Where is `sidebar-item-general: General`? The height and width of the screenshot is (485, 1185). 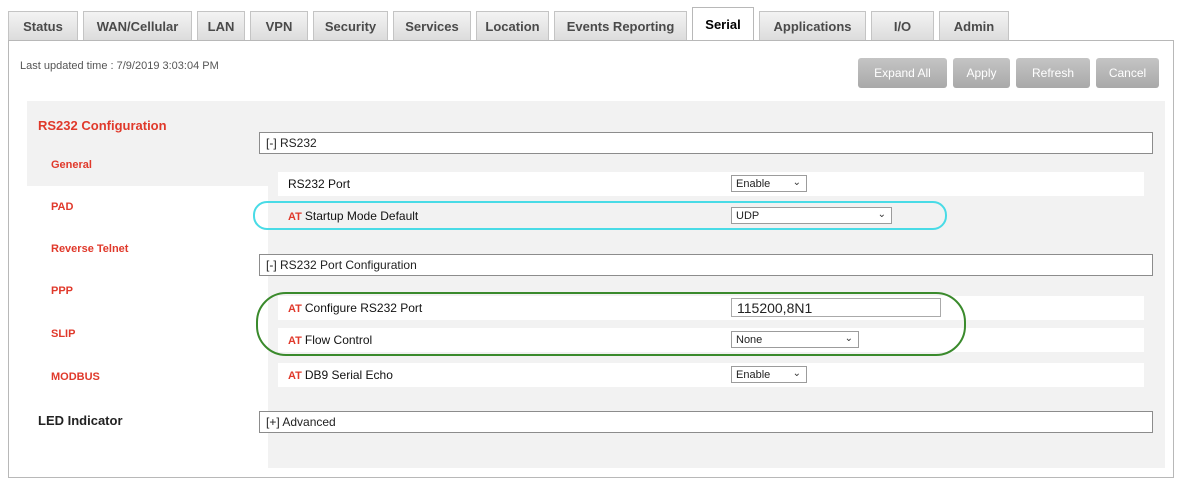 sidebar-item-general: General is located at coordinates (71, 165).